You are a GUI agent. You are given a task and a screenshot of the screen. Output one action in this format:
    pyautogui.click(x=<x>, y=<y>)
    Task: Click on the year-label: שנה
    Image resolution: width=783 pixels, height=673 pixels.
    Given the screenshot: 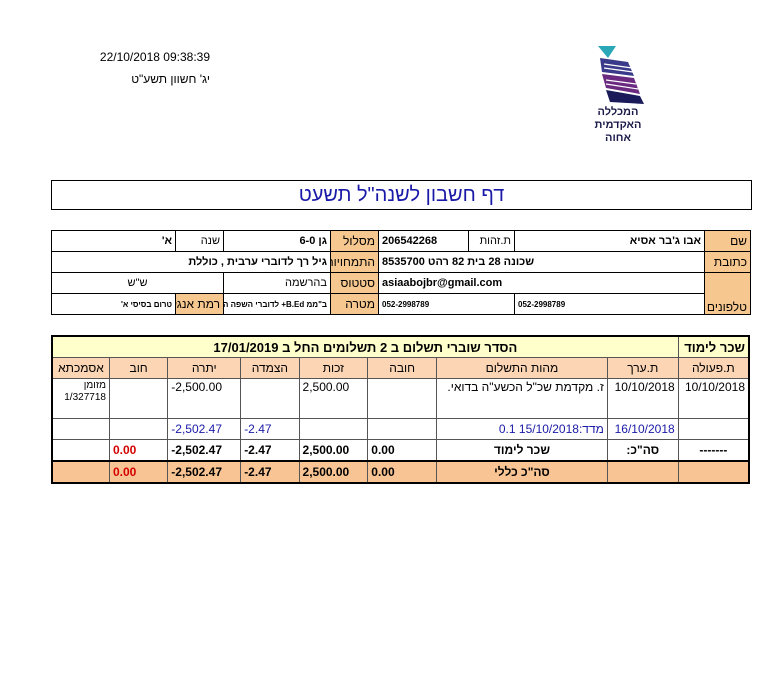 What is the action you would take?
    pyautogui.click(x=199, y=241)
    